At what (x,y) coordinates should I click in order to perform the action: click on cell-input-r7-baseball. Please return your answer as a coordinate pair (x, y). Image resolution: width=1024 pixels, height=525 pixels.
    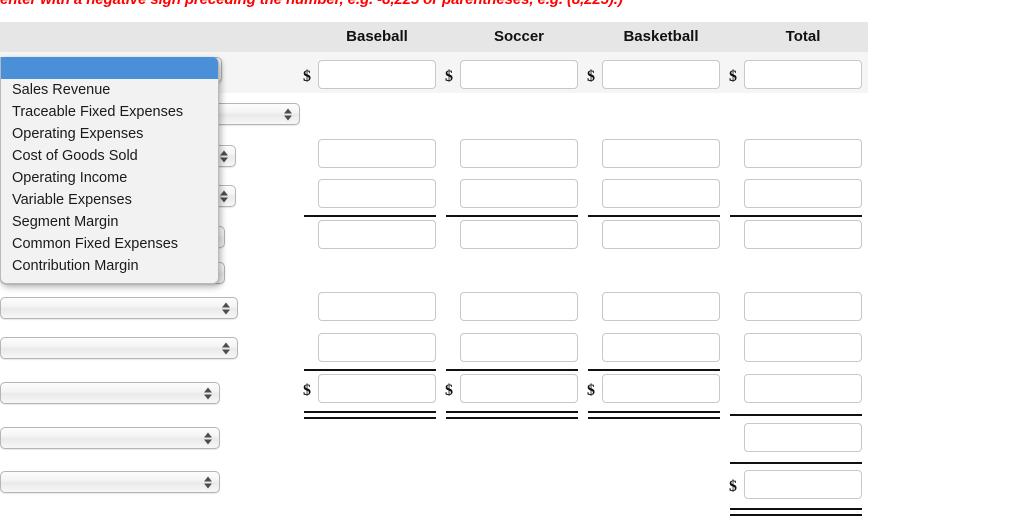
    Looking at the image, I should click on (377, 388).